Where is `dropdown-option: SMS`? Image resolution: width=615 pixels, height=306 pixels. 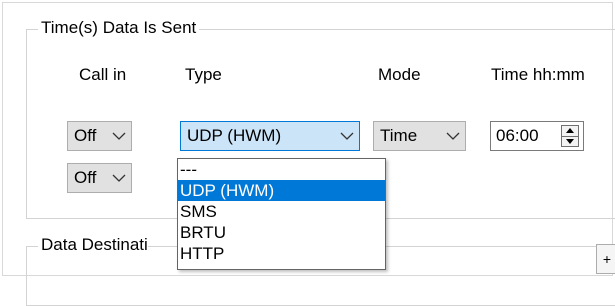 dropdown-option: SMS is located at coordinates (281, 211).